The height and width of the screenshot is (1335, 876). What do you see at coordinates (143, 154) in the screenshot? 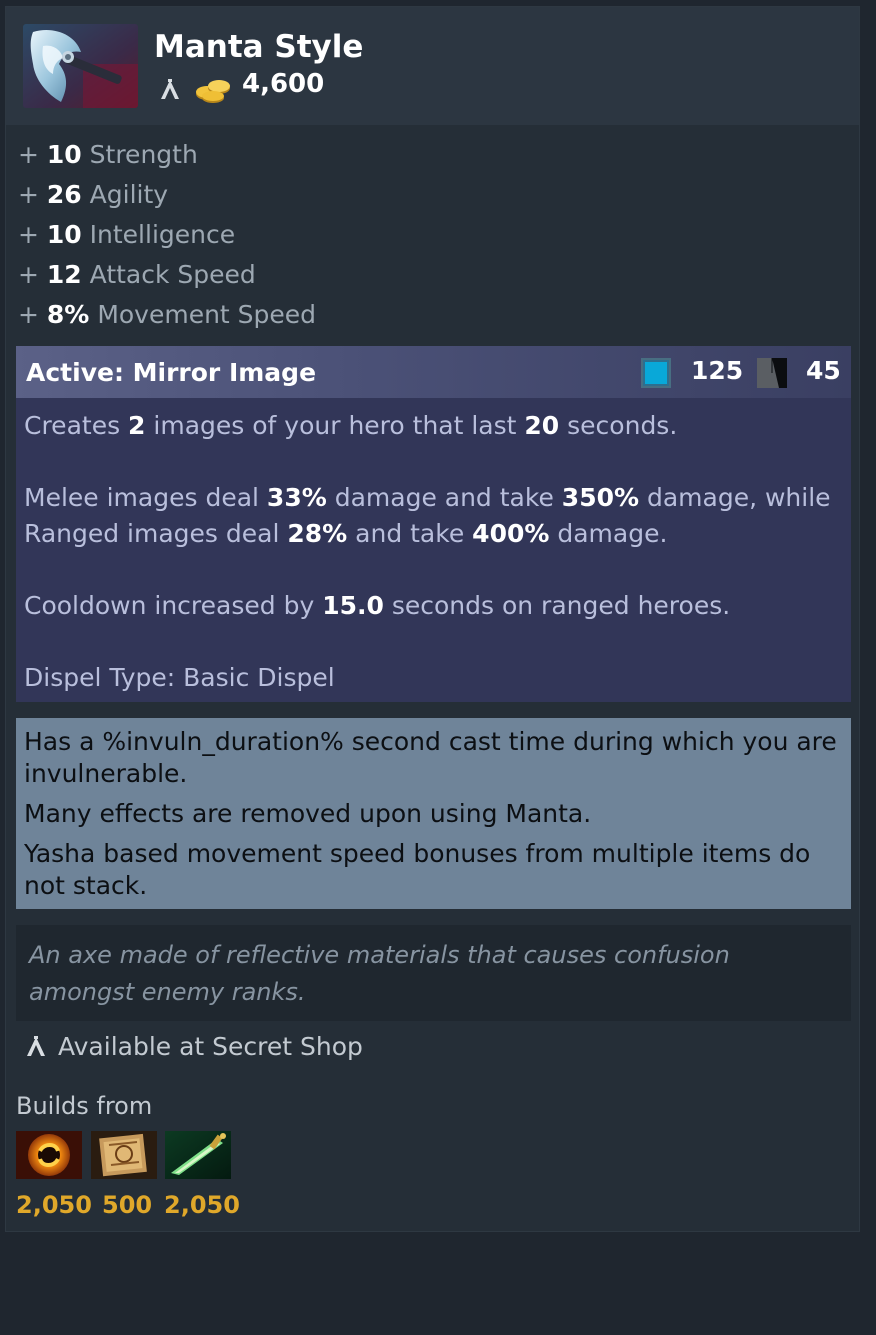
I see `attribute-label: Strength` at bounding box center [143, 154].